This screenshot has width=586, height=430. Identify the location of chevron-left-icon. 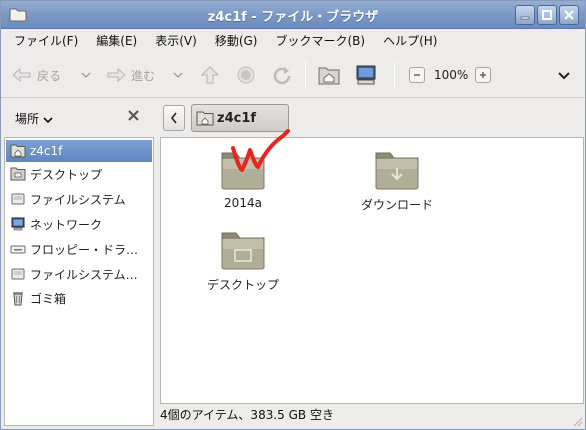
(173, 118).